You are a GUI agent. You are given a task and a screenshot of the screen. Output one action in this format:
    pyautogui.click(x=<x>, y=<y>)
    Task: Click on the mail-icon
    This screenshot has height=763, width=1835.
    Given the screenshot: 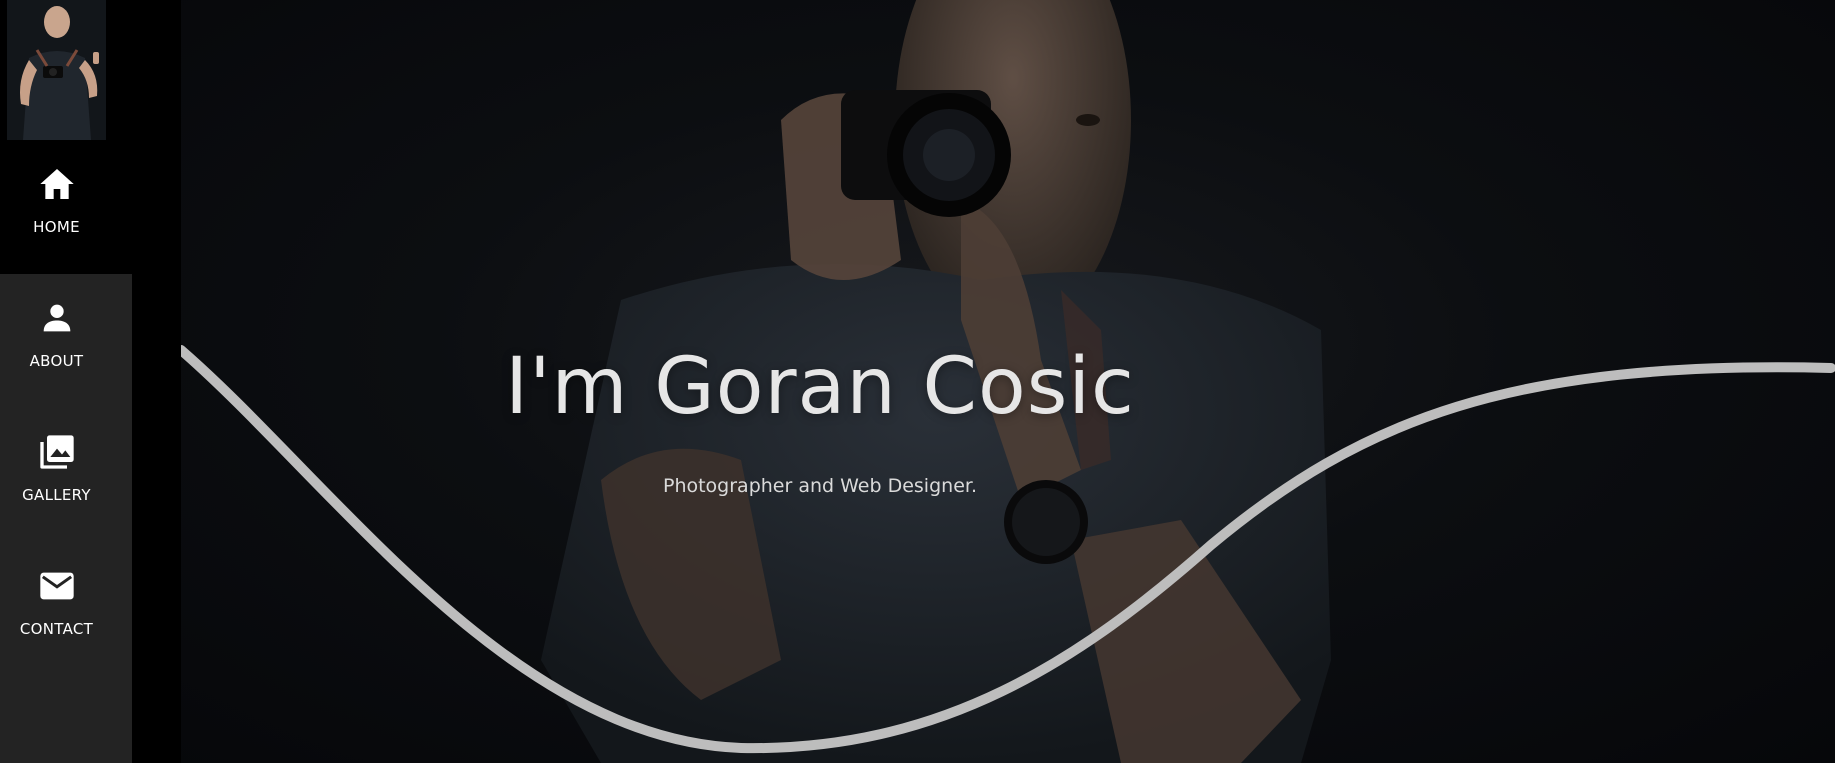 What is the action you would take?
    pyautogui.click(x=56, y=586)
    